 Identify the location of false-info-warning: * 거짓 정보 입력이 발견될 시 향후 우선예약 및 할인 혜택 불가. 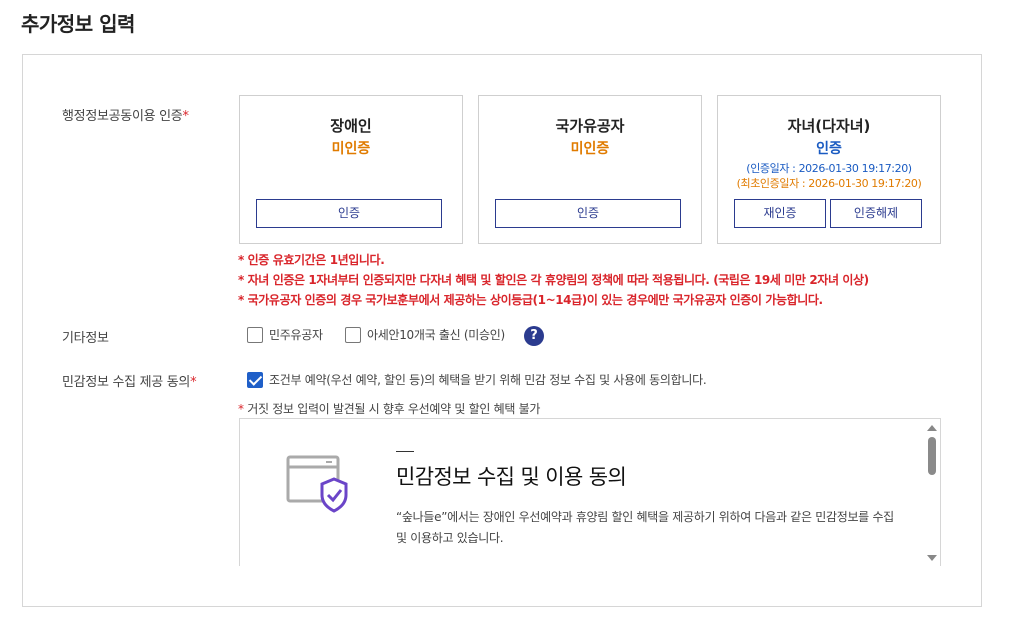
(389, 408).